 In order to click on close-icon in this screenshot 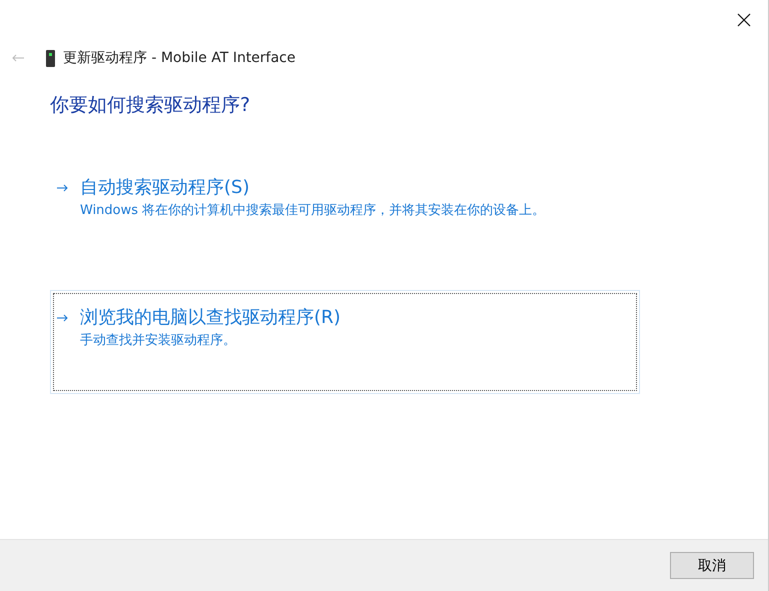, I will do `click(744, 20)`.